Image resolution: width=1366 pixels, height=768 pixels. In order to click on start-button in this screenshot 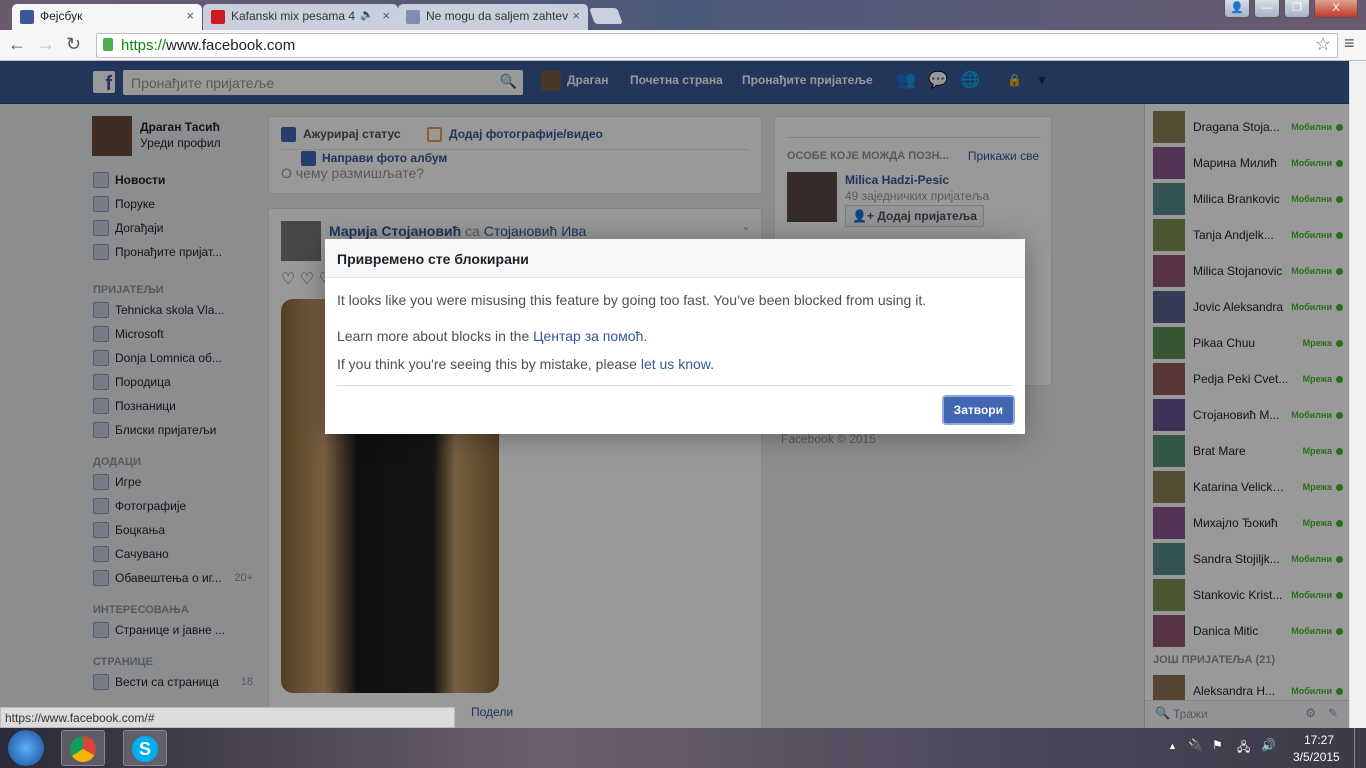, I will do `click(26, 748)`.